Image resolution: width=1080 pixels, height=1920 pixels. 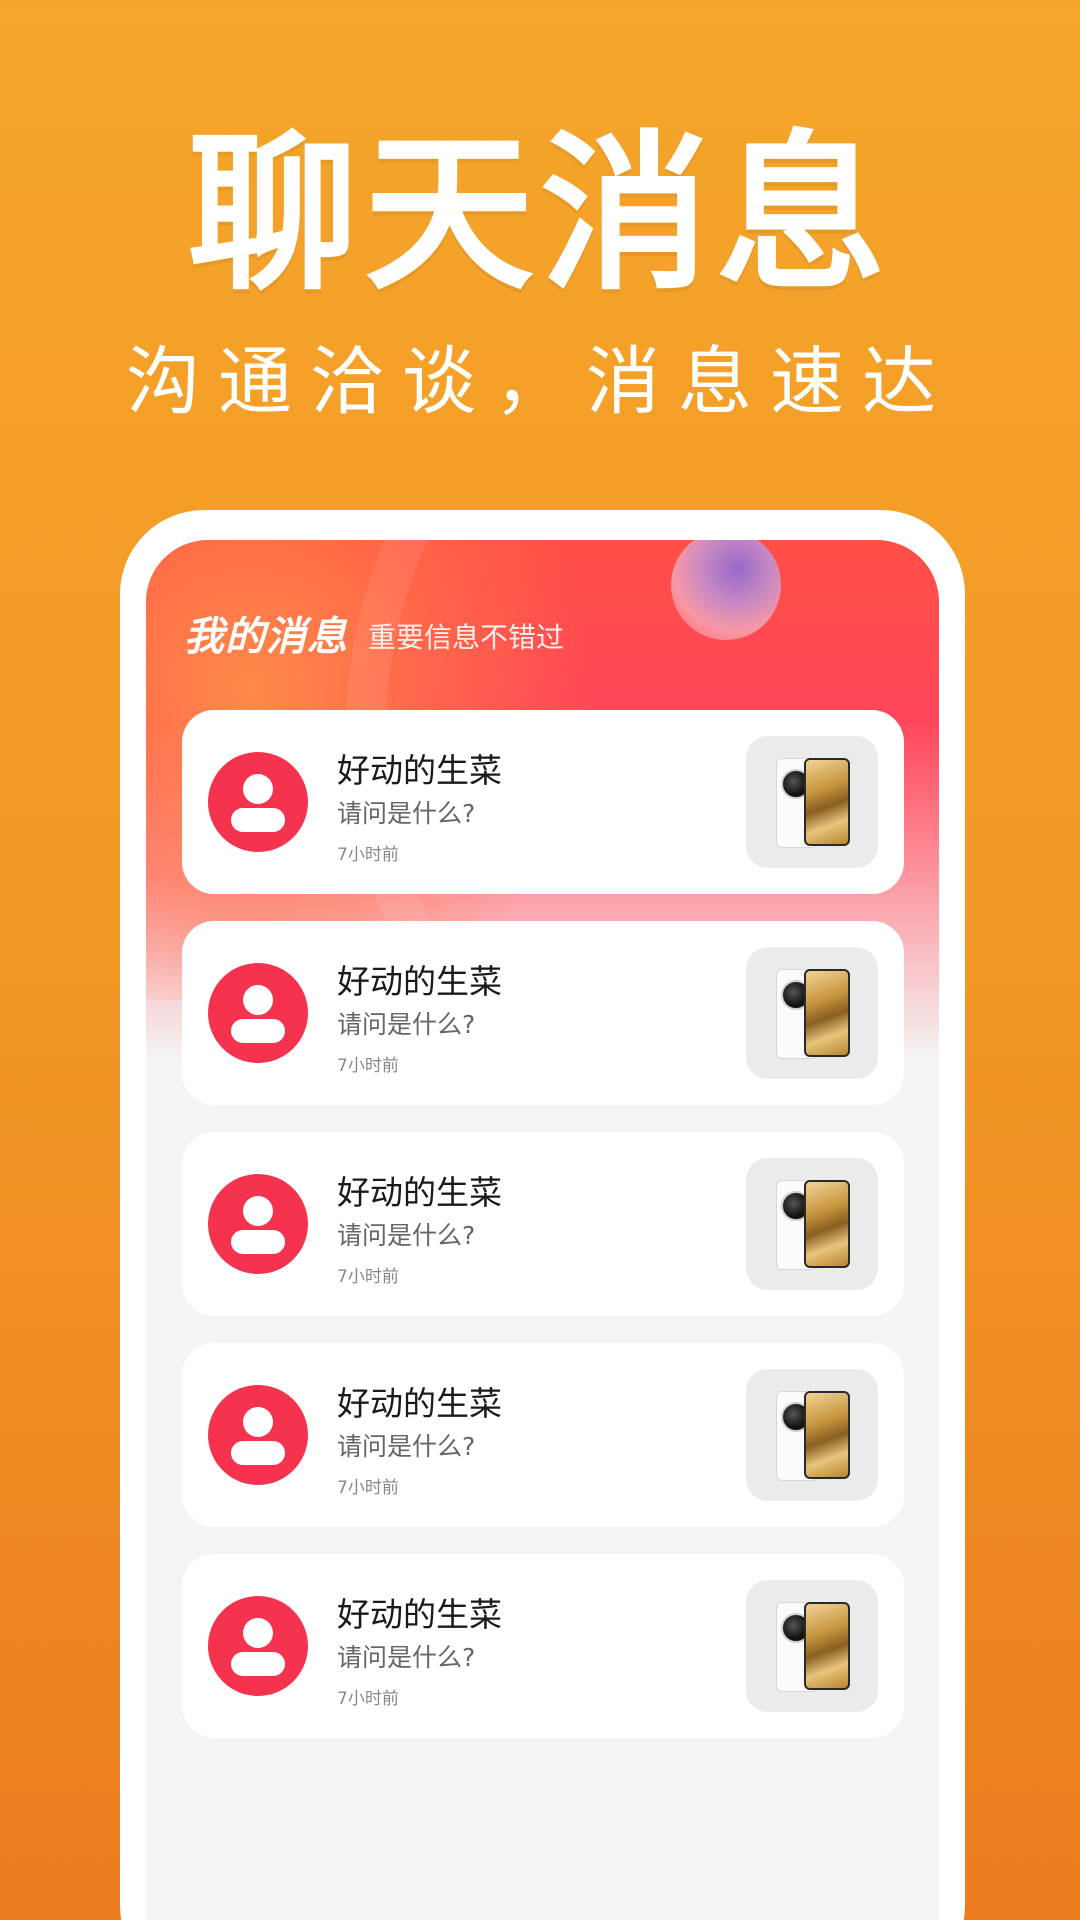 I want to click on section-title: 我的消息, so click(x=266, y=637).